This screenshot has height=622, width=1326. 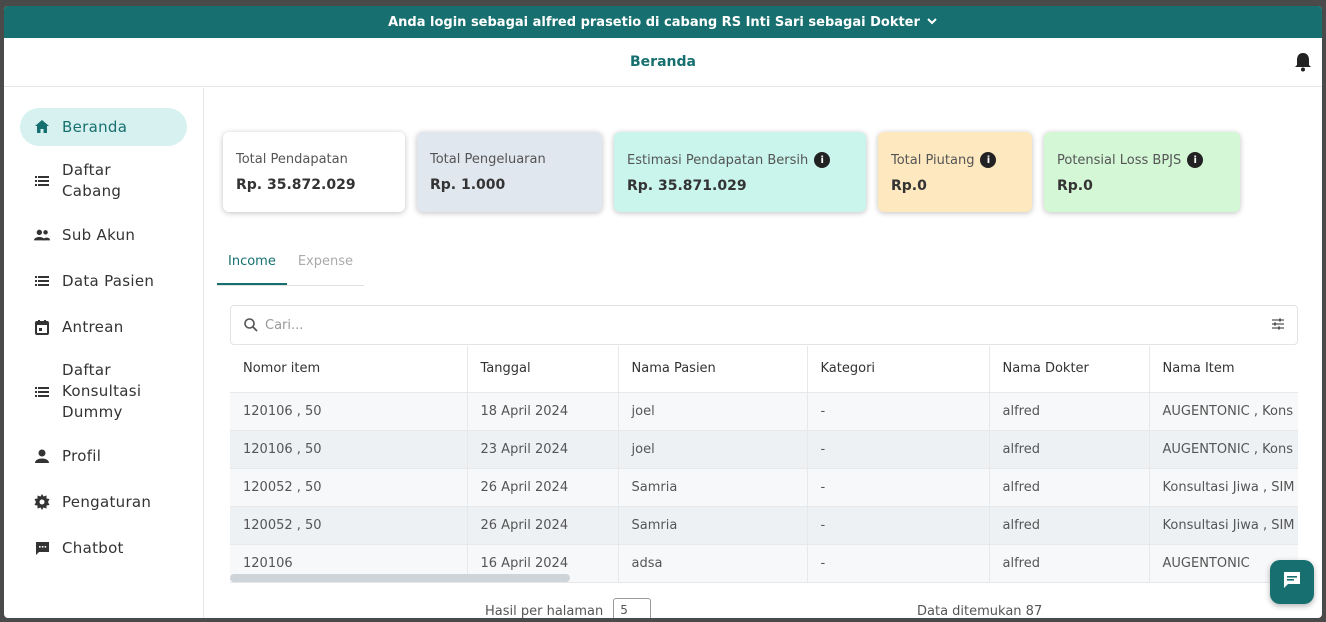 I want to click on sidebar-item-data-pasien: Data Pasien, so click(x=103, y=281).